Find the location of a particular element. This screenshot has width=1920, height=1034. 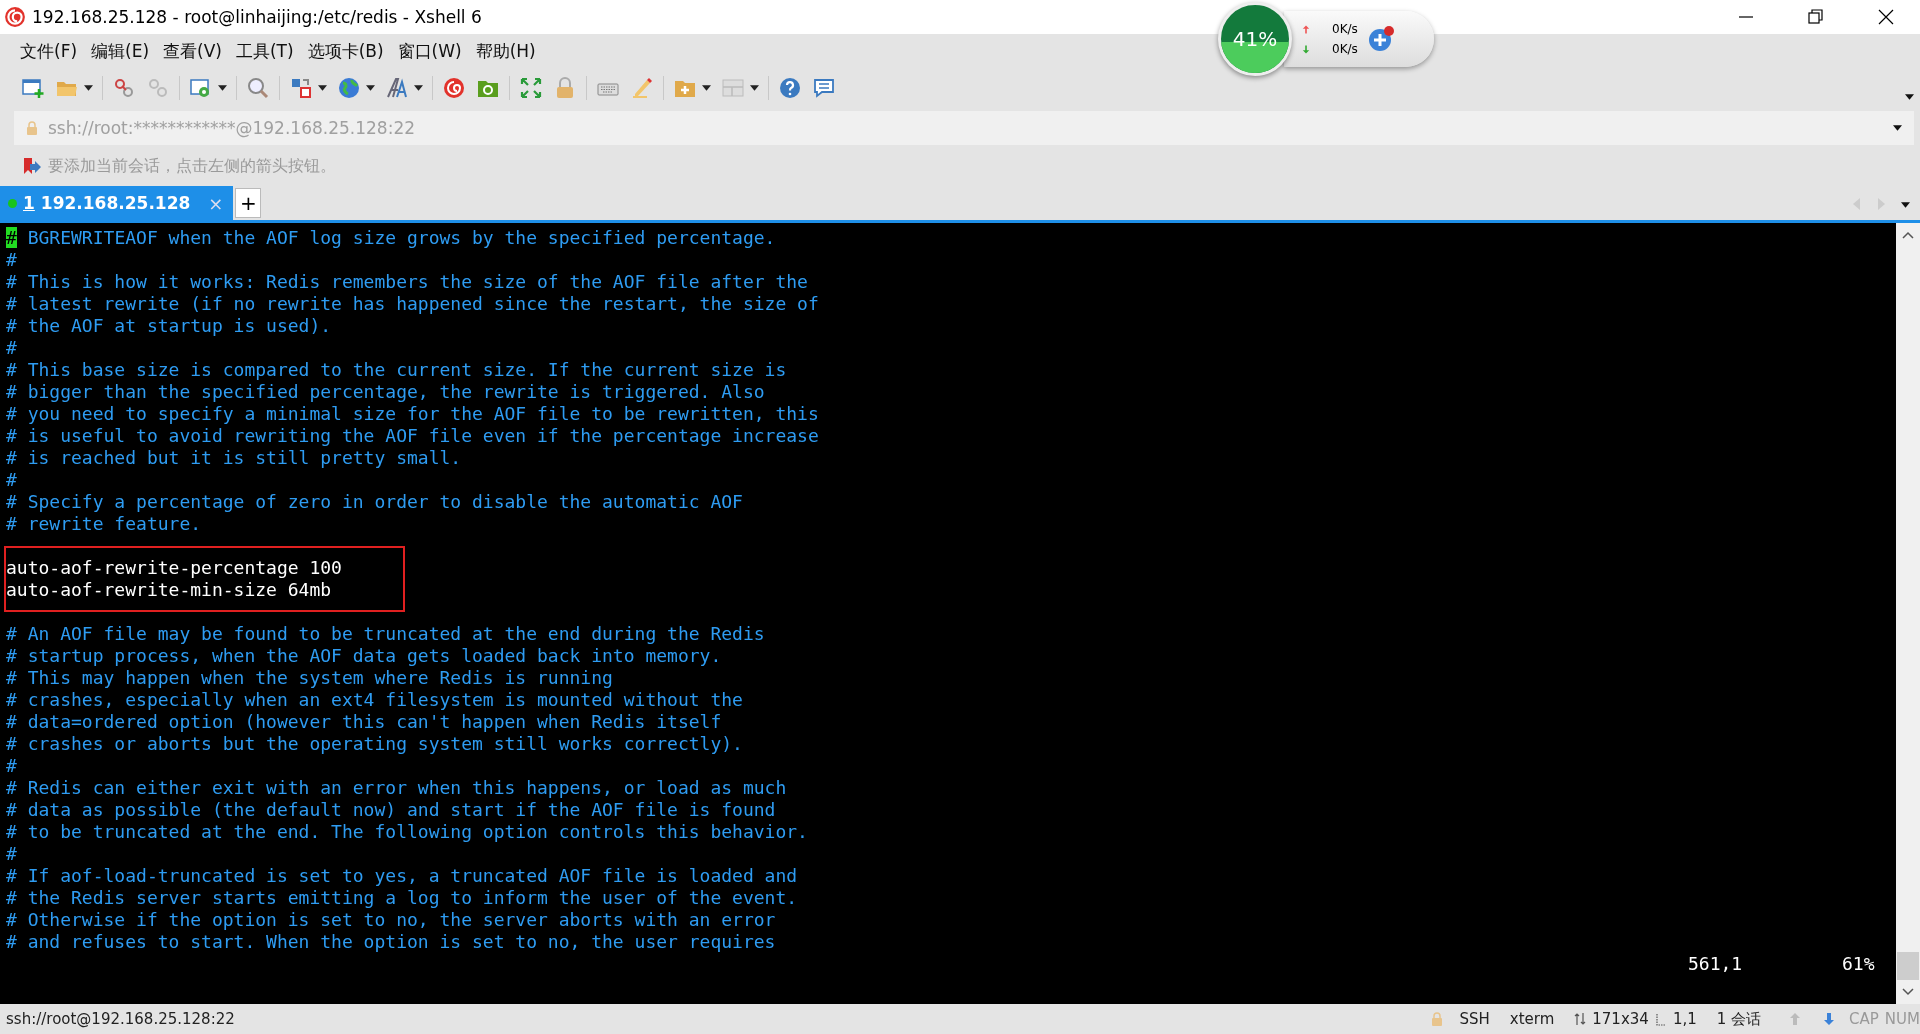

status-terminal-type: xterm is located at coordinates (1532, 1019).